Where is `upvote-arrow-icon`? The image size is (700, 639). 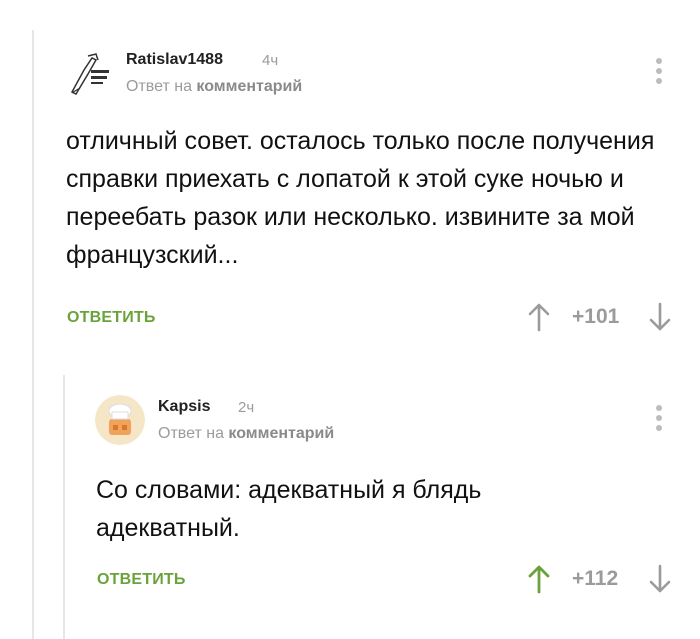 upvote-arrow-icon is located at coordinates (539, 581).